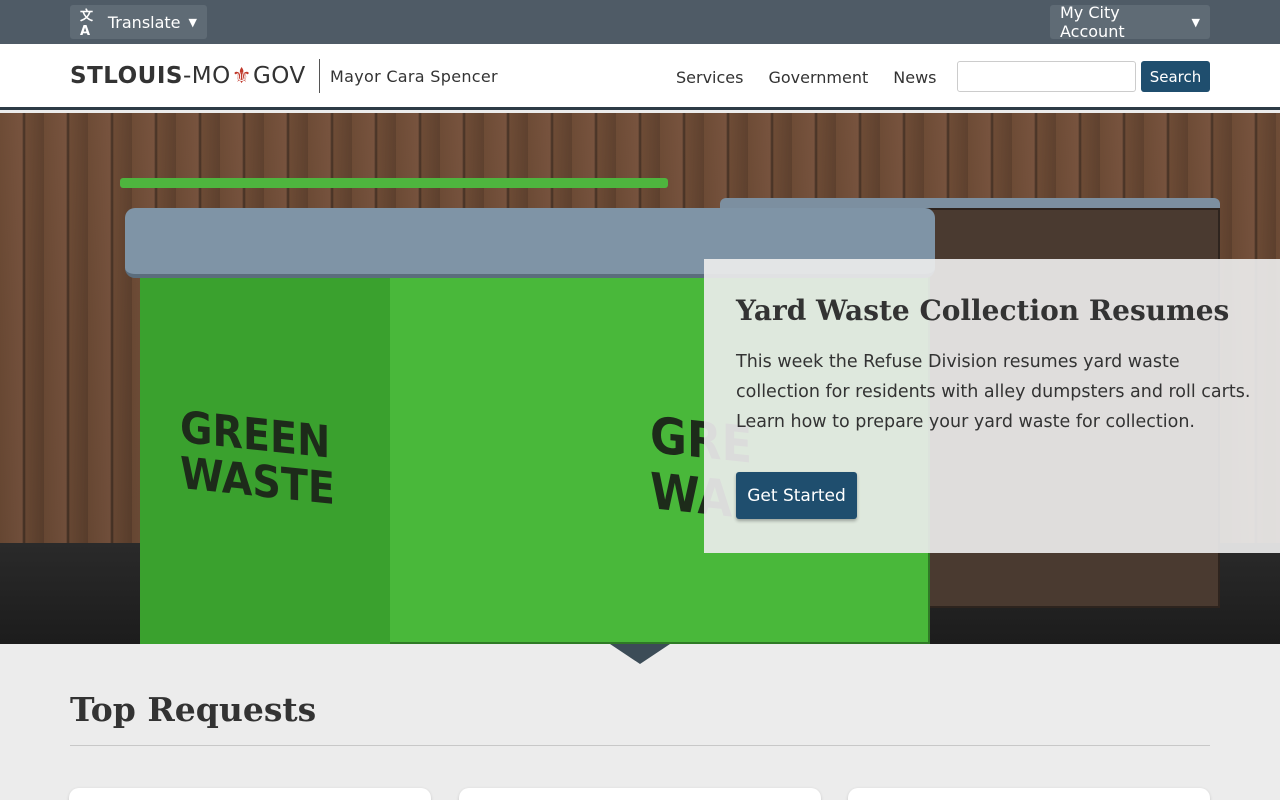  I want to click on search-button: Search, so click(1175, 76).